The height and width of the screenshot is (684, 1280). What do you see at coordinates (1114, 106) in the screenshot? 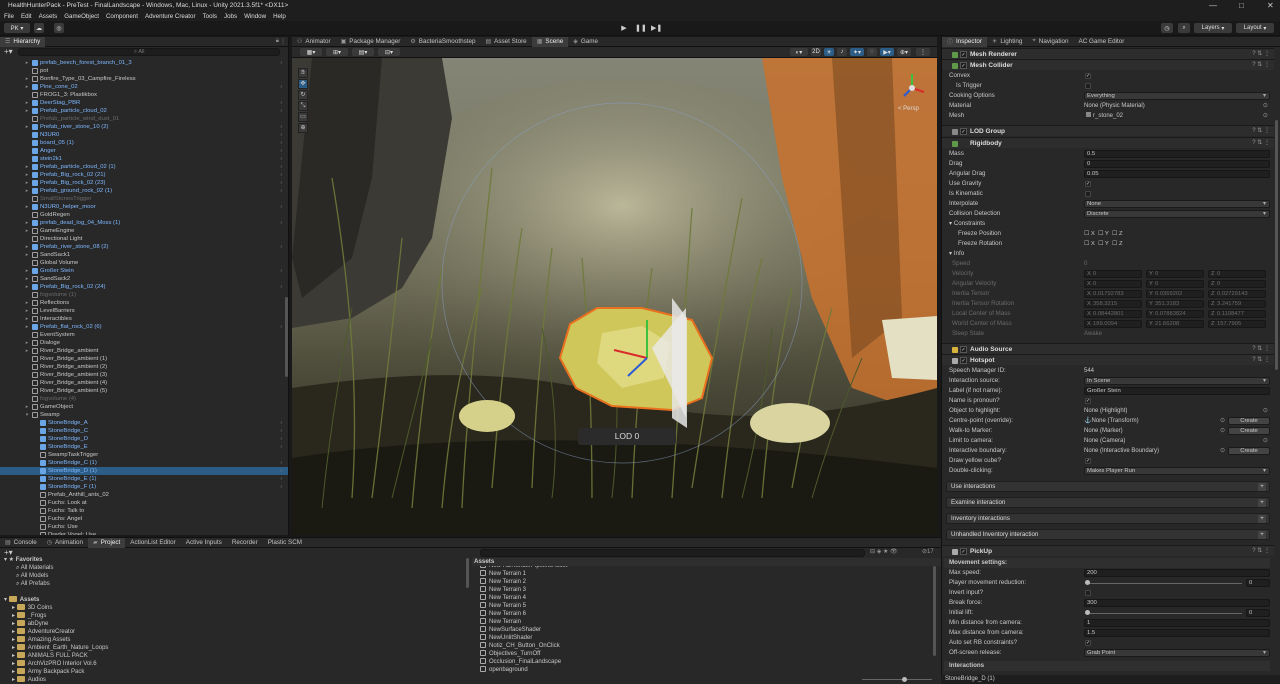
I see `material-field: None (Physic Material)` at bounding box center [1114, 106].